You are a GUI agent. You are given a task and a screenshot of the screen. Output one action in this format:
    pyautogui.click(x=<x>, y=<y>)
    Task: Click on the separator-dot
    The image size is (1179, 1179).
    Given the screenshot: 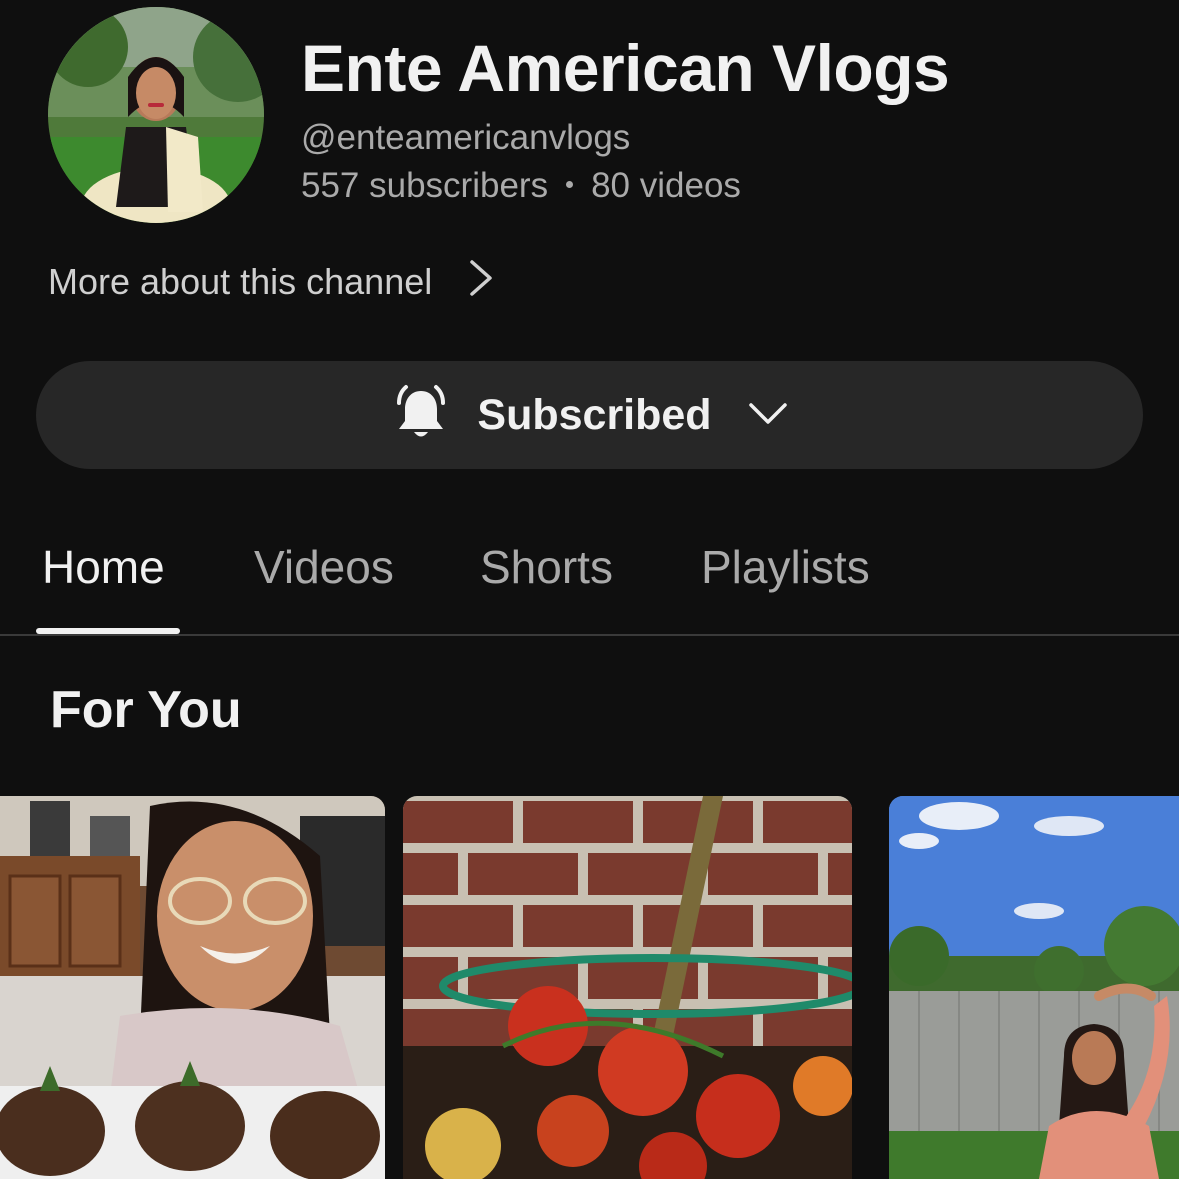 What is the action you would take?
    pyautogui.click(x=570, y=185)
    